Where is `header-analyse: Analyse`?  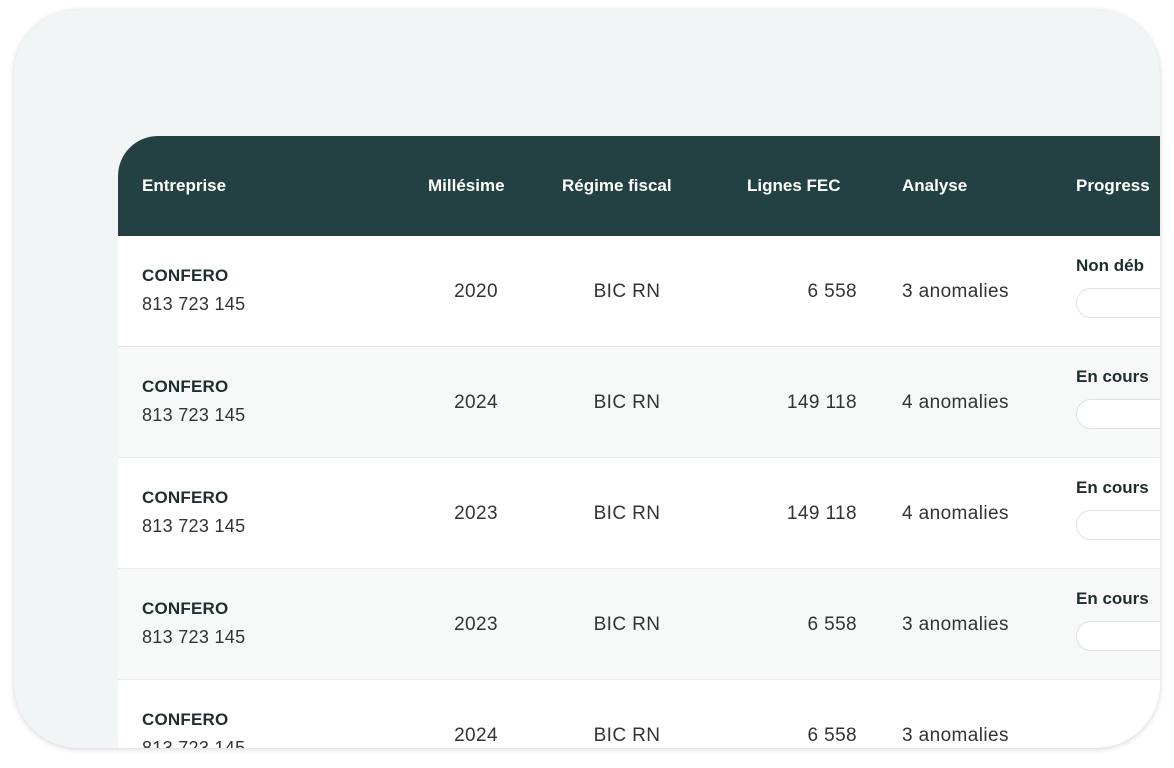
header-analyse: Analyse is located at coordinates (934, 186).